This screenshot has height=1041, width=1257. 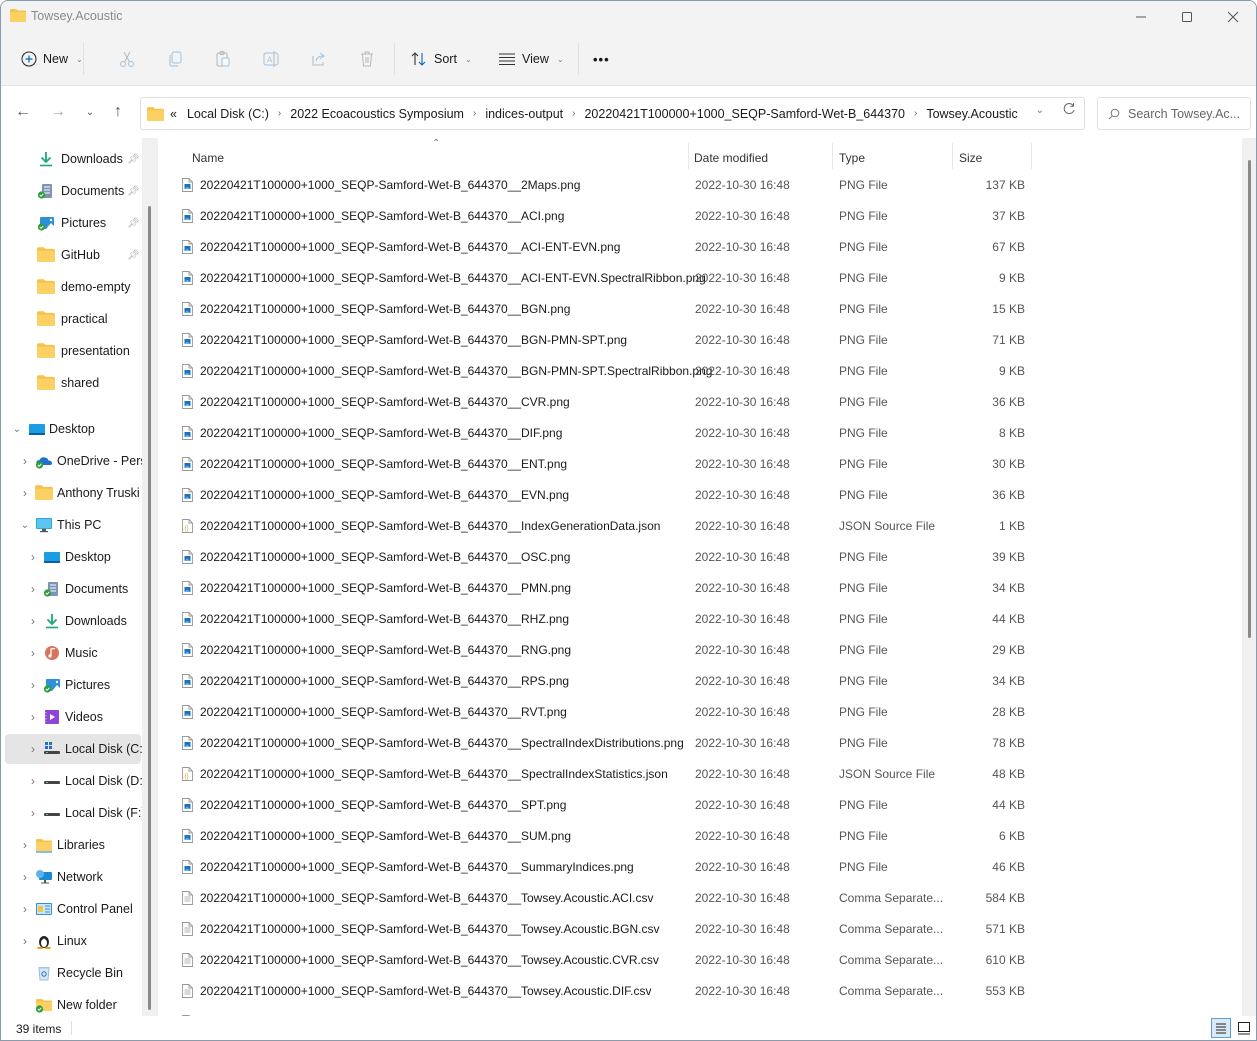 I want to click on column-header-name: Name, so click(x=208, y=158).